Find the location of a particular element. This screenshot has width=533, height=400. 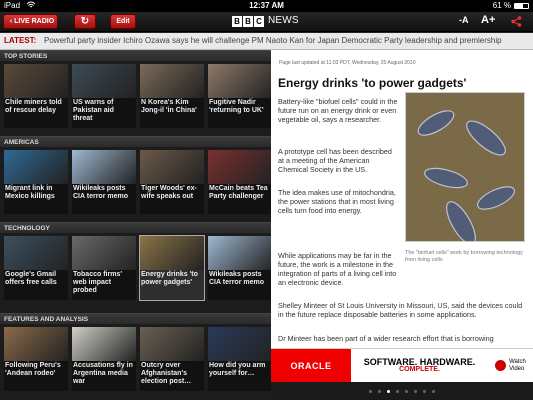

story-caption: Fugitive Nadir 'returning to UK' is located at coordinates (236, 106).